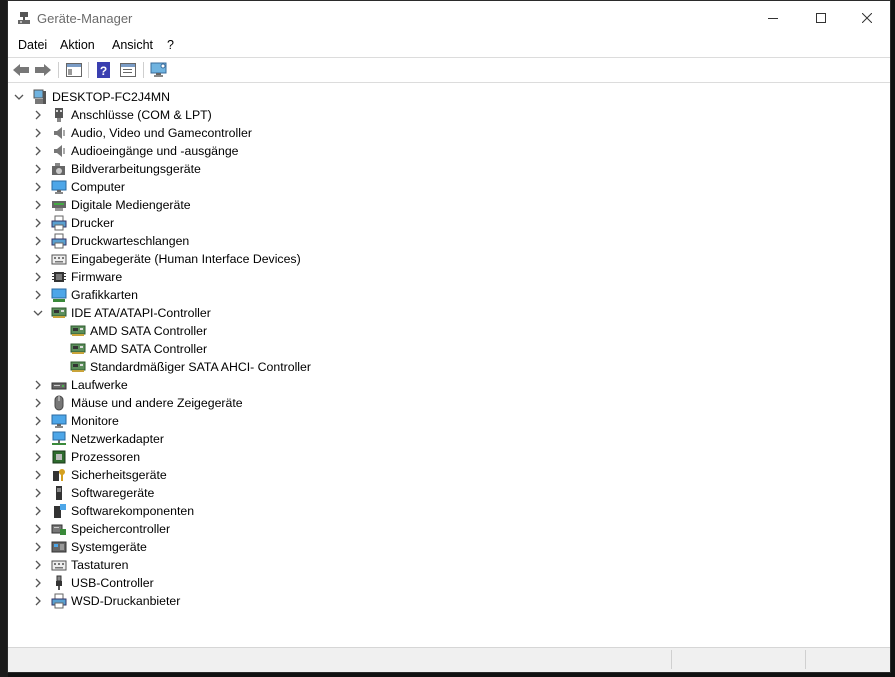 The height and width of the screenshot is (677, 895). What do you see at coordinates (449, 439) in the screenshot?
I see `tree-category: Netzwerkadapter` at bounding box center [449, 439].